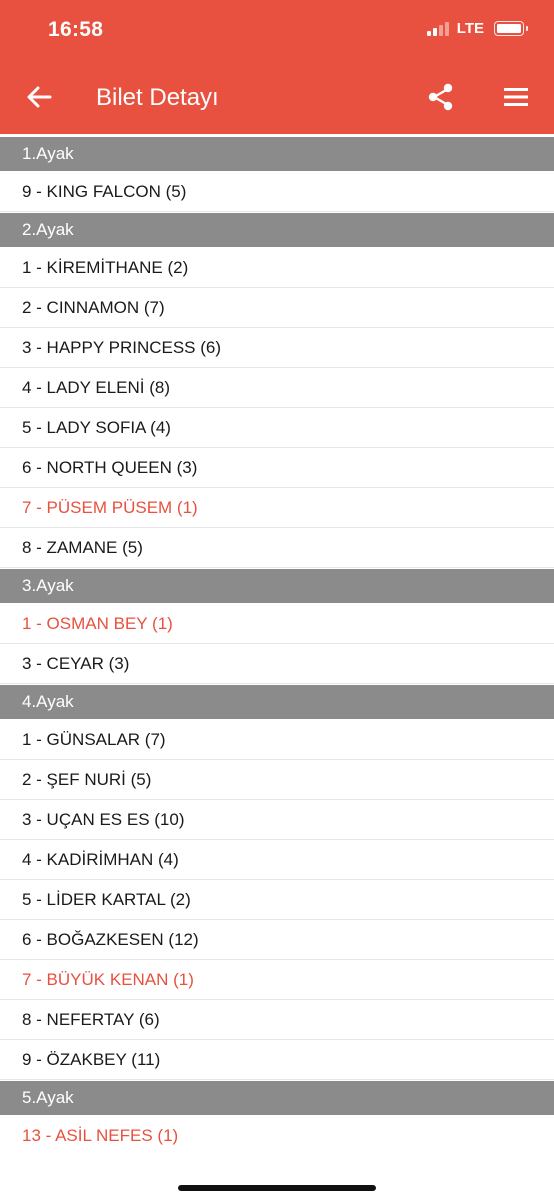  I want to click on horse-row: 6 - BOĞAZKESEN (12), so click(277, 940).